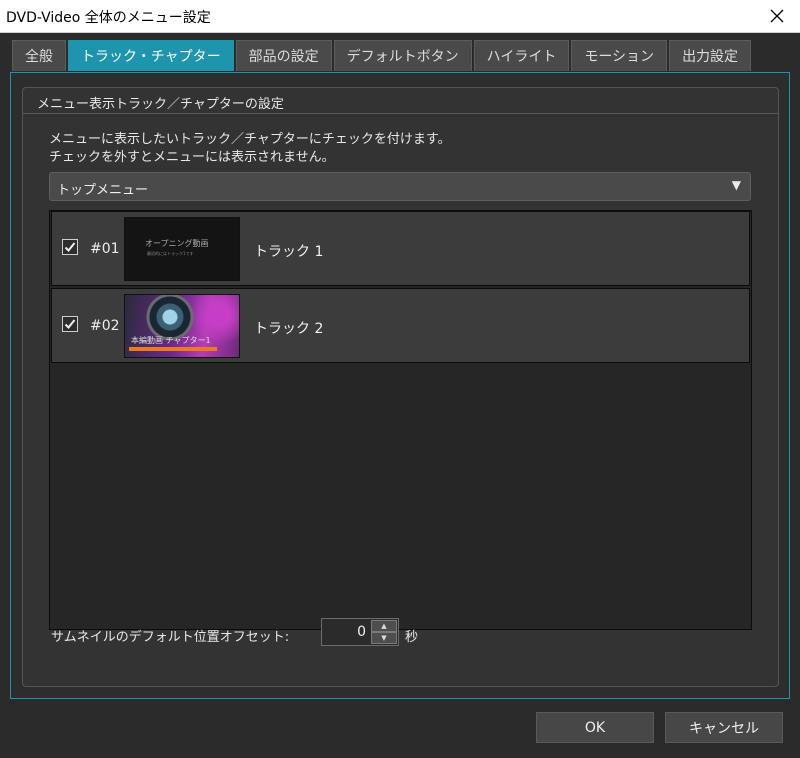 The image size is (800, 758). I want to click on group-title: メニュー表示トラック／チャプターの設定, so click(400, 101).